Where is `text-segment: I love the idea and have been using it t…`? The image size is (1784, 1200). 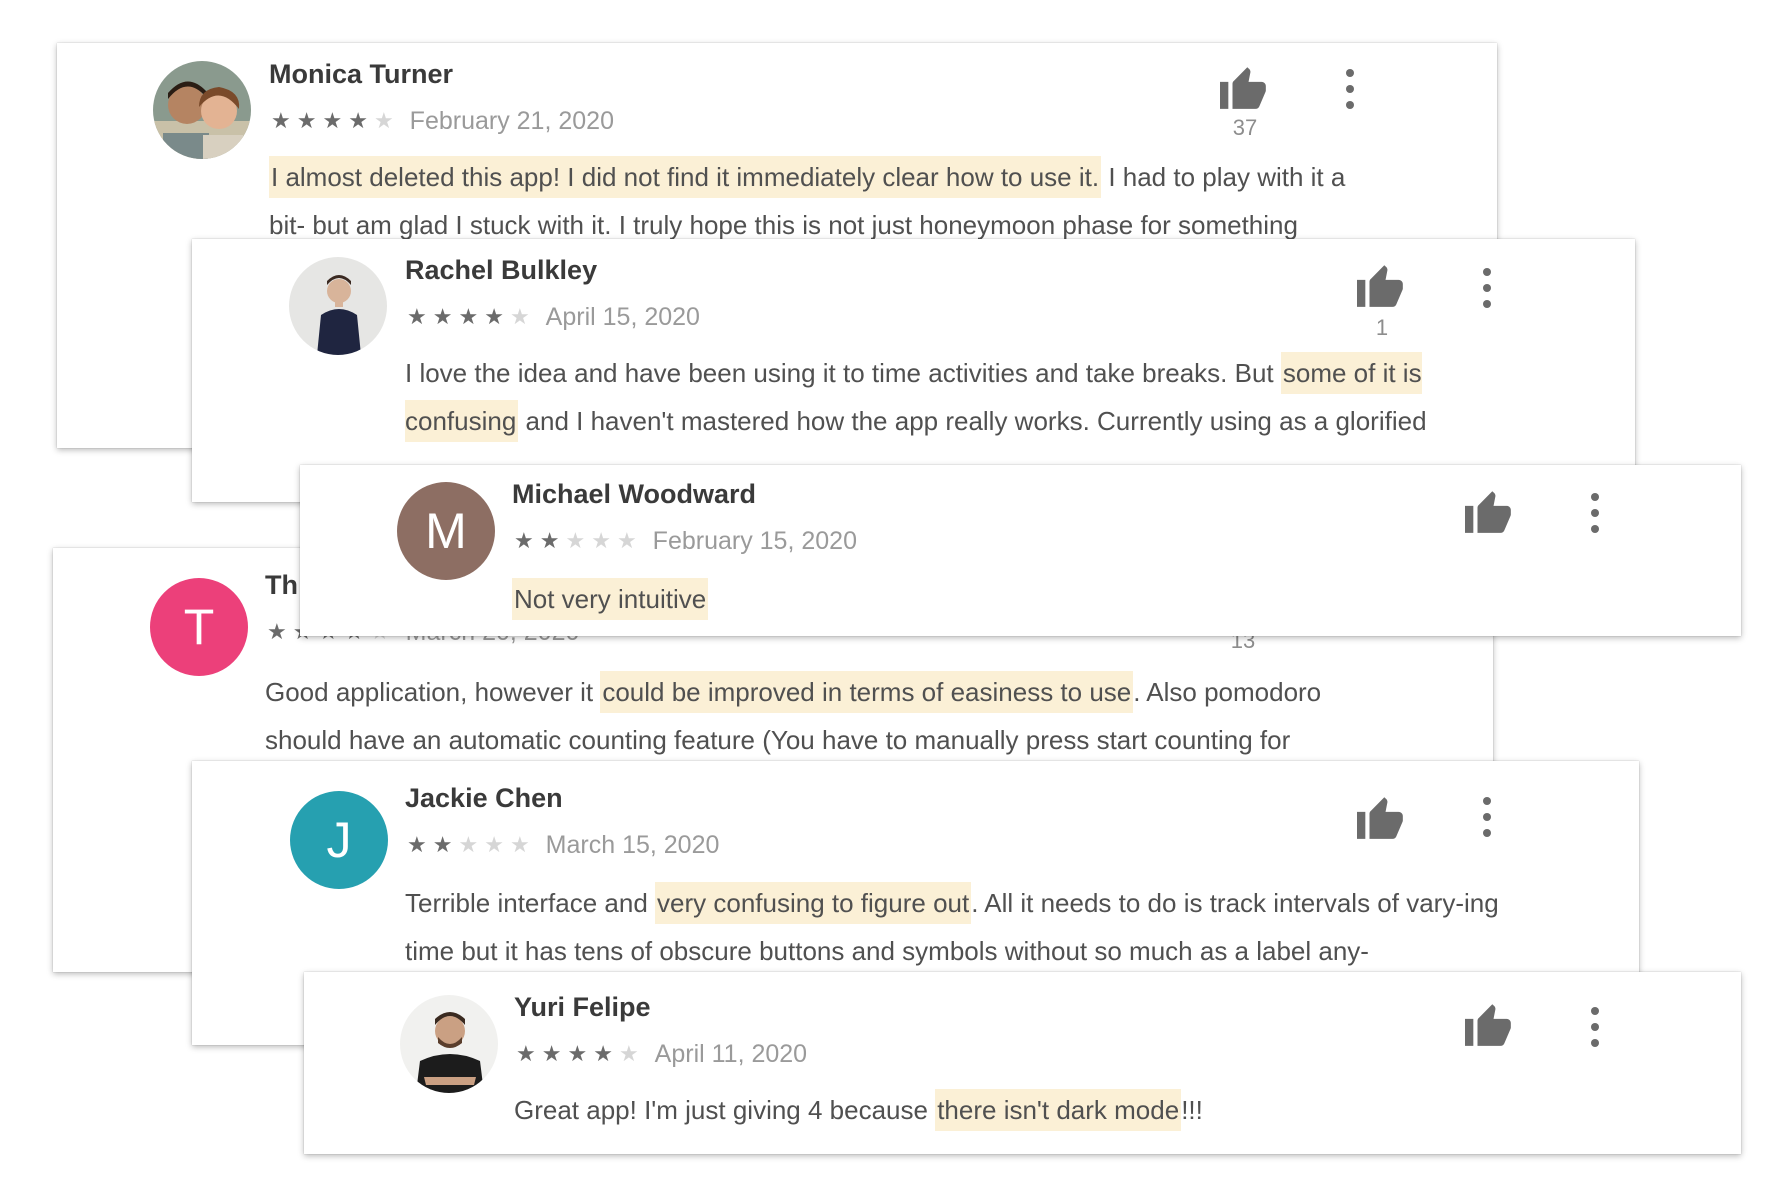
text-segment: I love the idea and have been using it t… is located at coordinates (843, 373).